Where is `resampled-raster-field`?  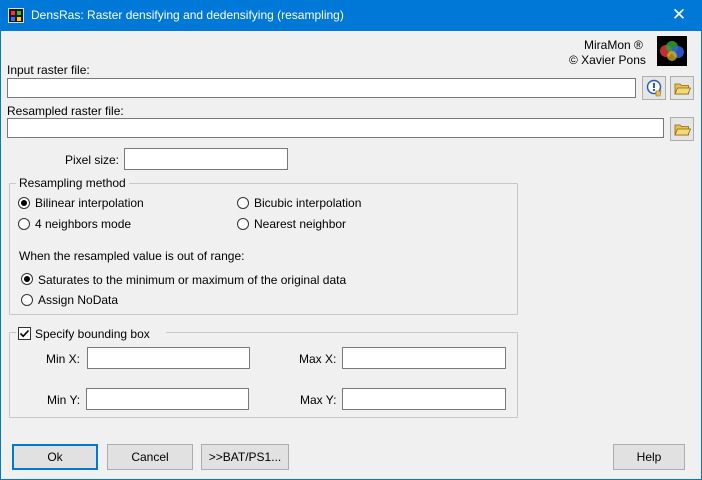 resampled-raster-field is located at coordinates (335, 128).